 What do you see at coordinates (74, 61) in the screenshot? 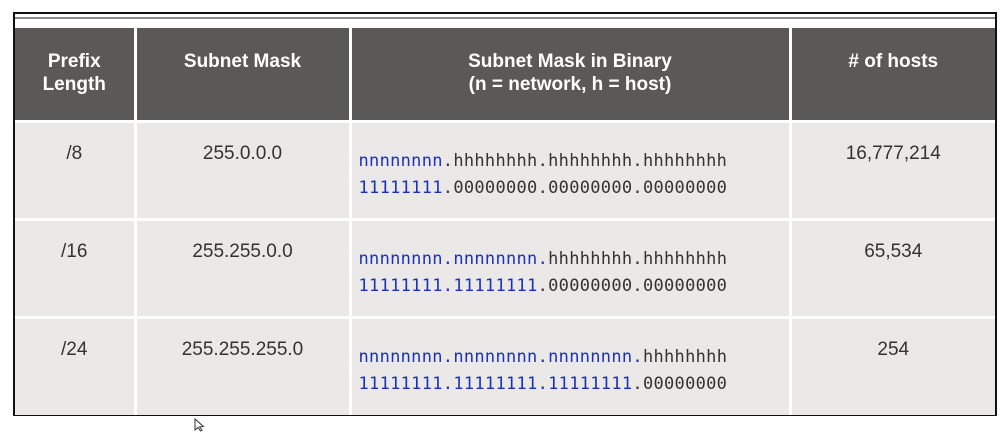
I see `header-prefix-line1: Prefix` at bounding box center [74, 61].